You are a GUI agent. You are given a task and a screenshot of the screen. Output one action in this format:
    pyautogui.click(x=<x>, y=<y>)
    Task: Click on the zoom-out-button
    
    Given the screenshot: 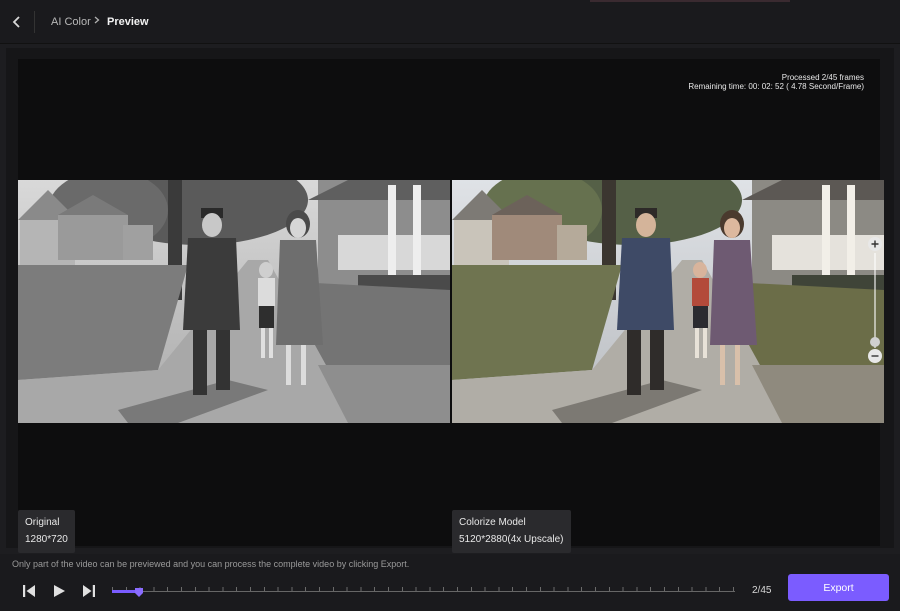 What is the action you would take?
    pyautogui.click(x=875, y=356)
    